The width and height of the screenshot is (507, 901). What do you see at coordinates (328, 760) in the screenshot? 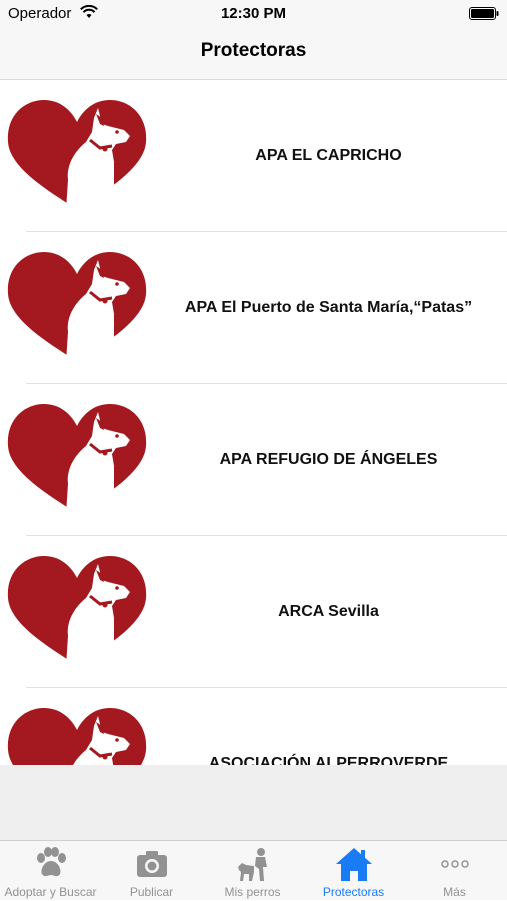
I see `shelter-name: ASOCIACIÓN ALPERROVERDE` at bounding box center [328, 760].